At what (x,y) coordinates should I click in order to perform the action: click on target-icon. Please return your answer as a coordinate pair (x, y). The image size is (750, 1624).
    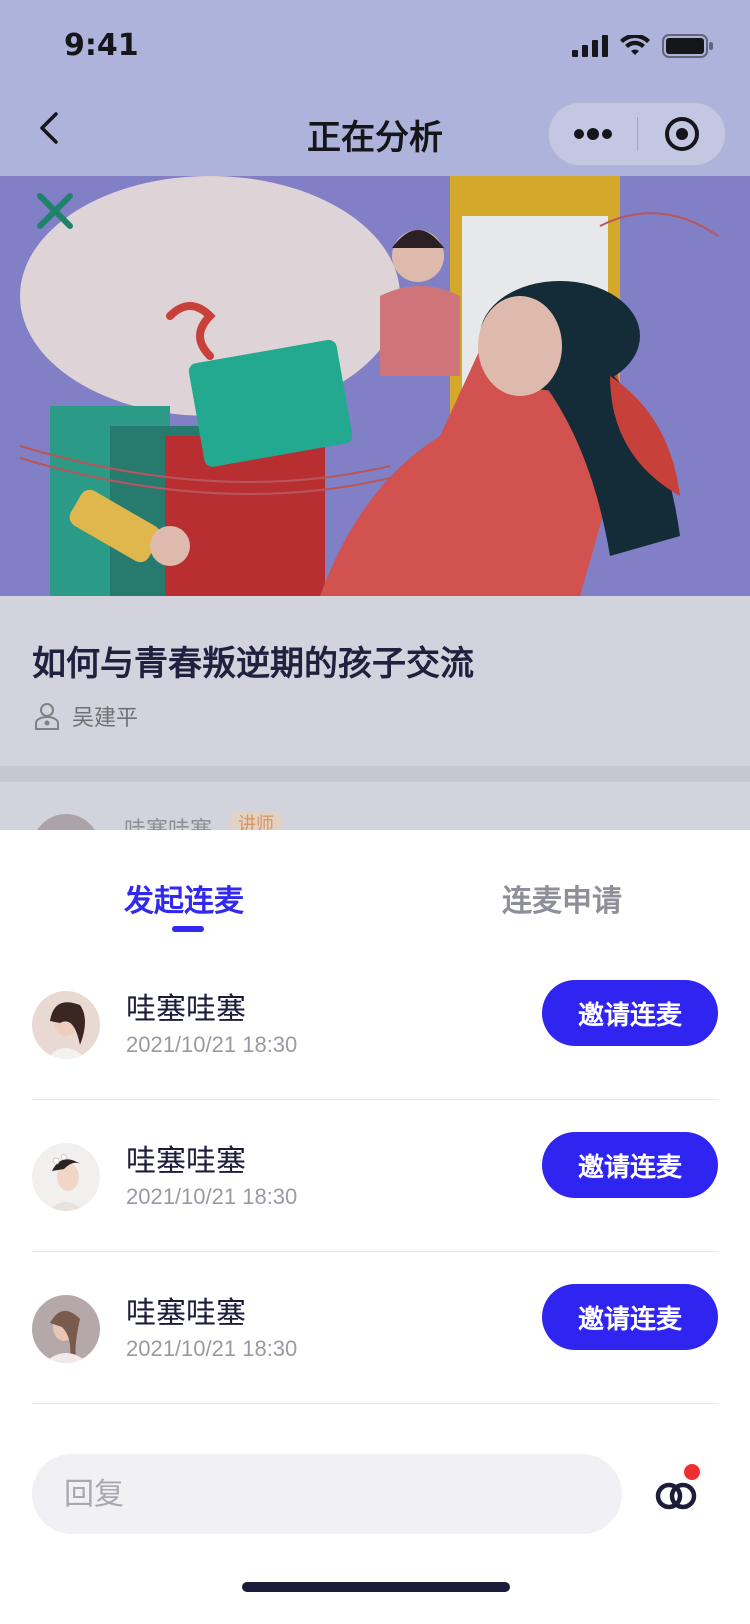
    Looking at the image, I should click on (681, 134).